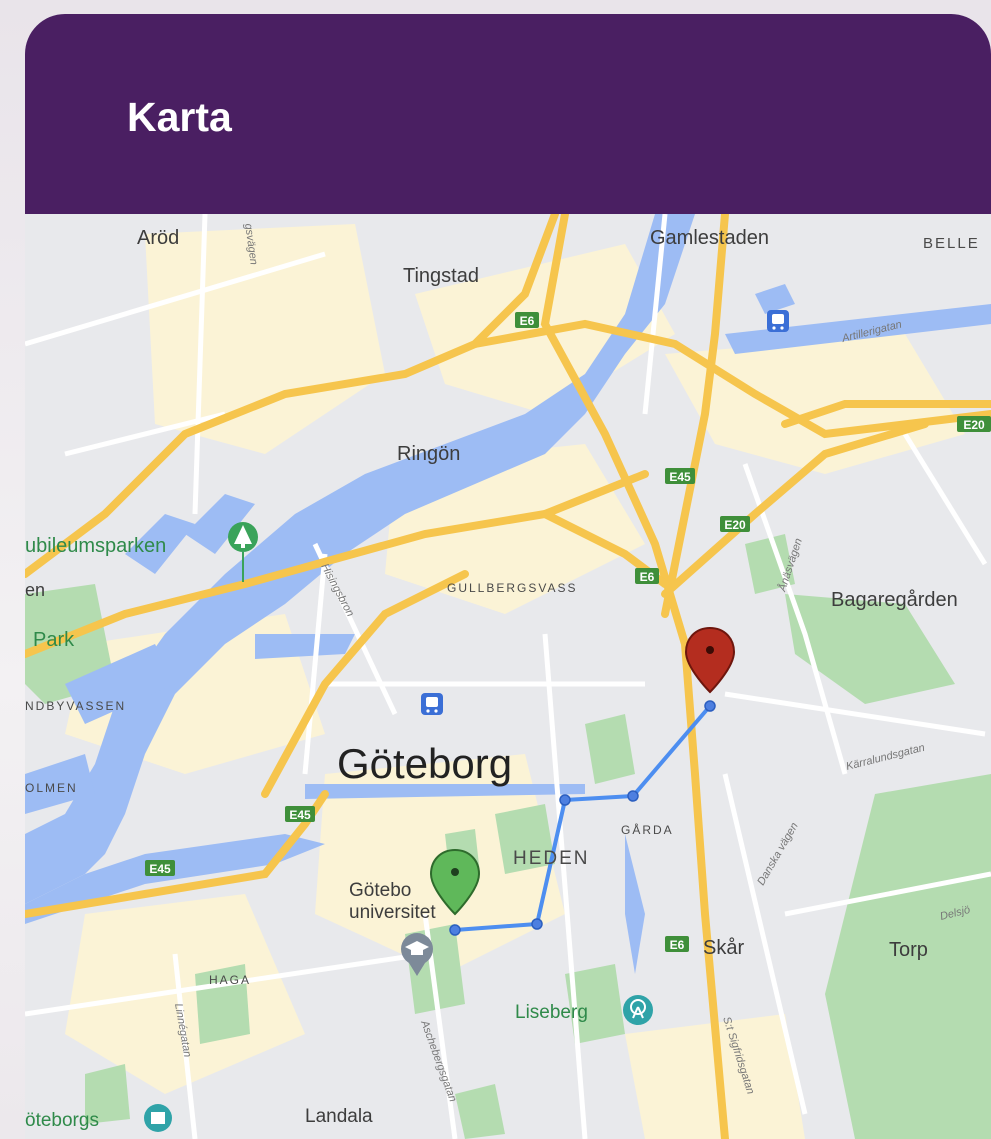 The width and height of the screenshot is (991, 1139). Describe the element at coordinates (380, 890) in the screenshot. I see `label-university-1: Götebo` at that location.